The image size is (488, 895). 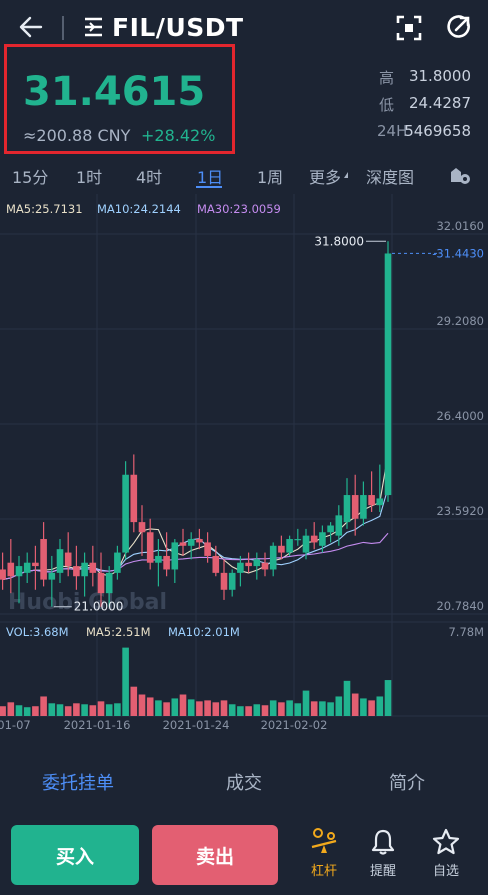 I want to click on ma30-label: MA30:23.0059, so click(x=239, y=209).